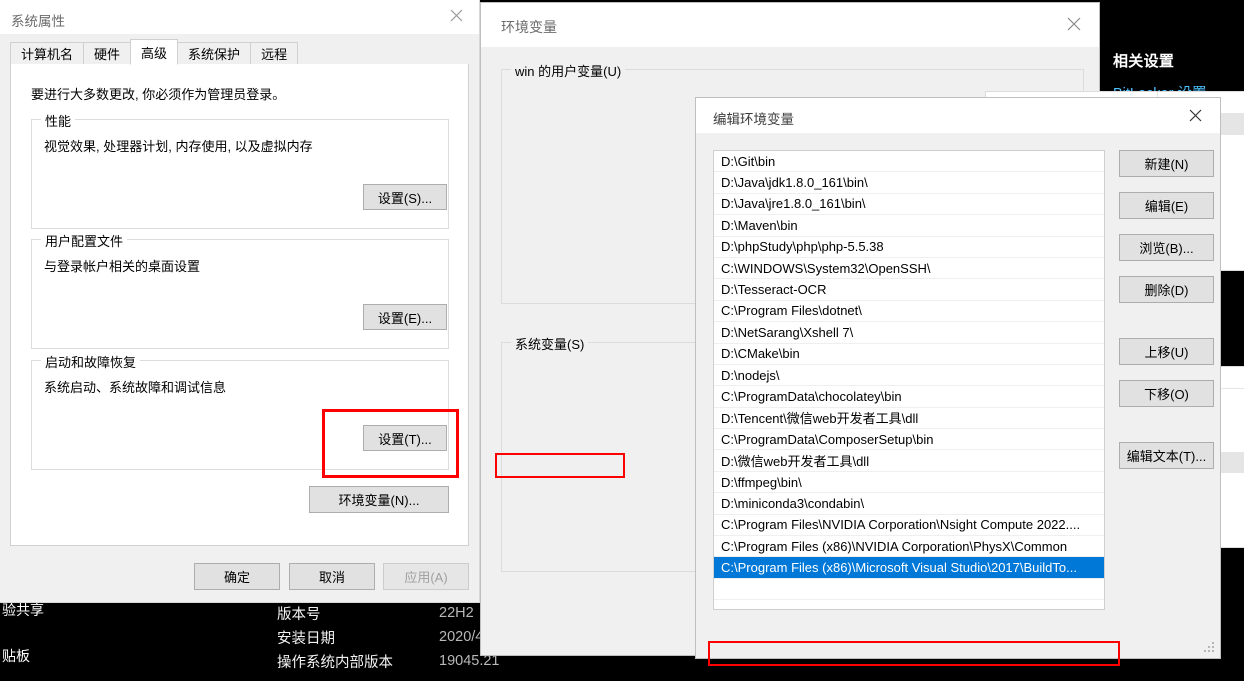 Image resolution: width=1244 pixels, height=681 pixels. Describe the element at coordinates (158, 94) in the screenshot. I see `admin-hint-text: 要进行大多数更改, 你必须作为管理员登录。` at that location.